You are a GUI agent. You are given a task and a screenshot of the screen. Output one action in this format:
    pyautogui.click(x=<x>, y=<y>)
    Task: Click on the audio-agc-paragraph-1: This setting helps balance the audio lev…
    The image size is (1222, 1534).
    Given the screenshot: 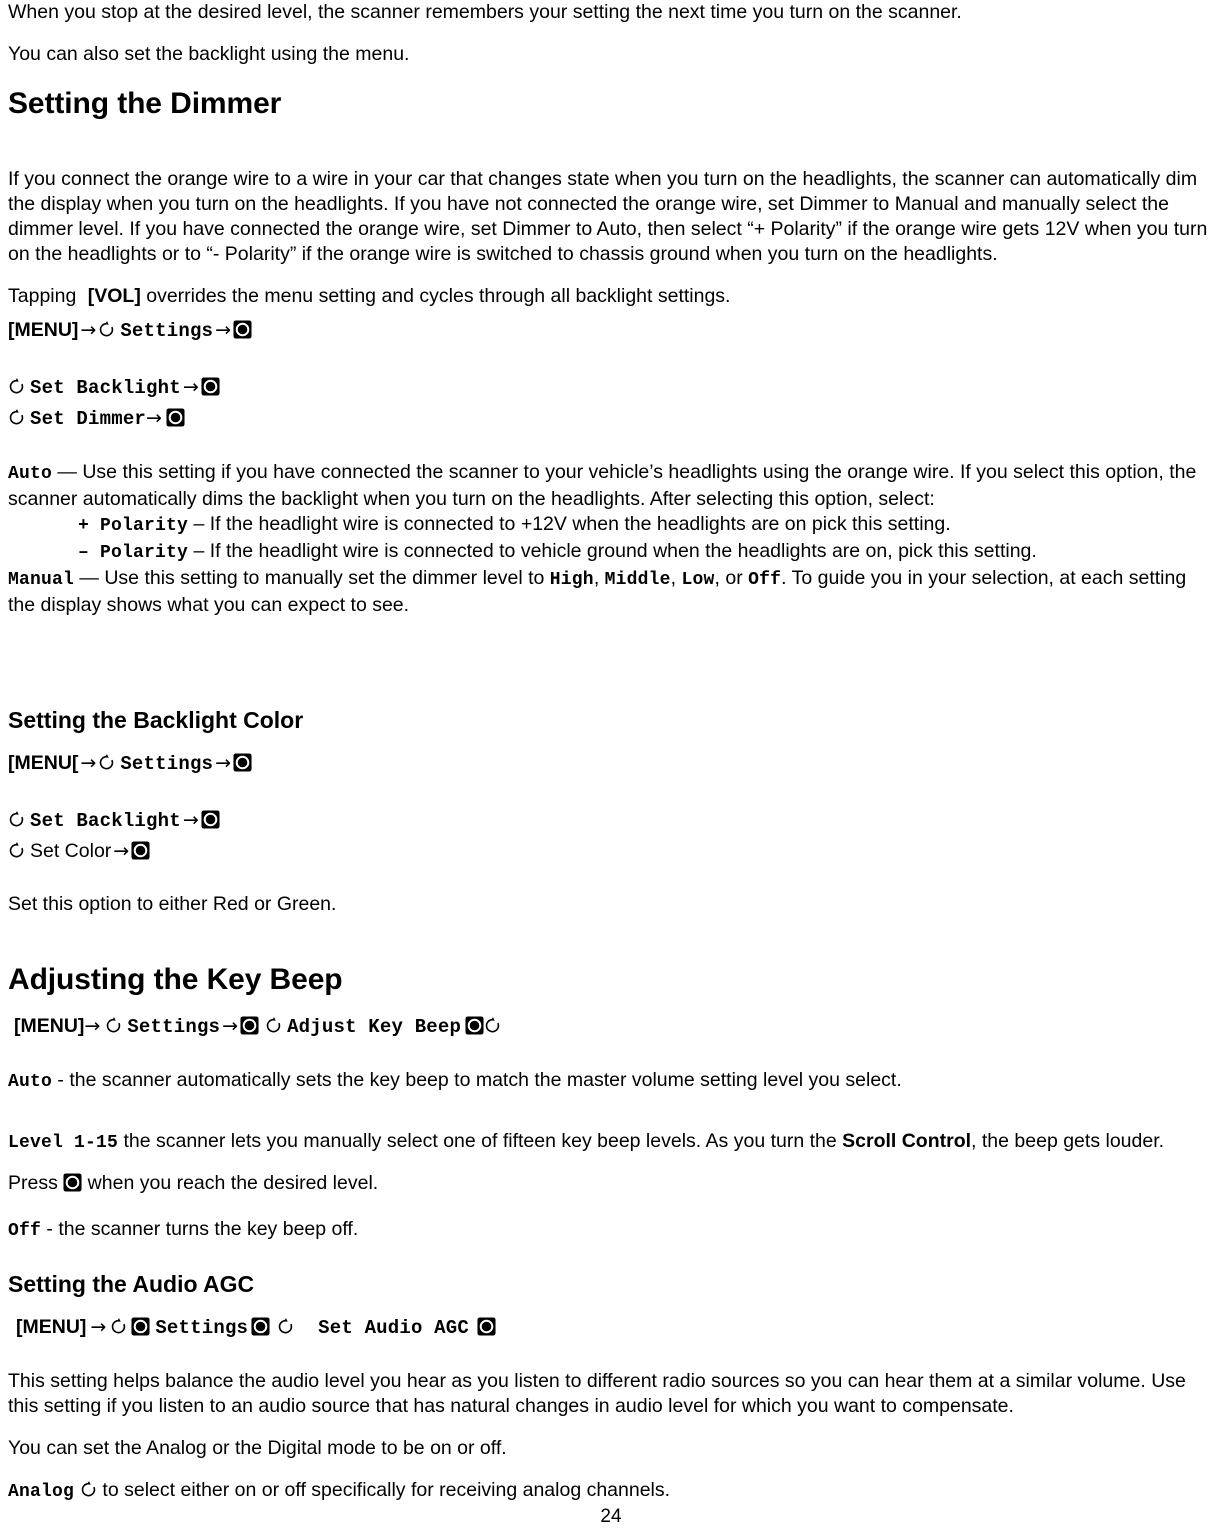 What is the action you would take?
    pyautogui.click(x=597, y=1393)
    